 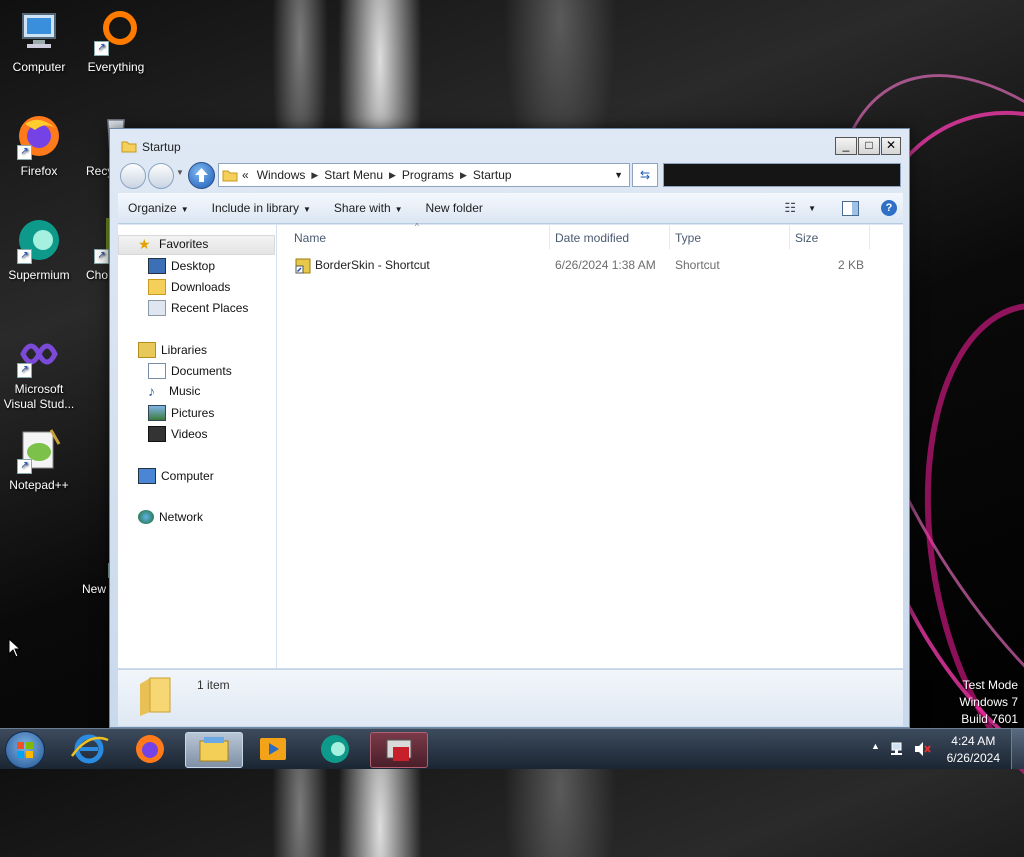 What do you see at coordinates (782, 175) in the screenshot?
I see `search-input` at bounding box center [782, 175].